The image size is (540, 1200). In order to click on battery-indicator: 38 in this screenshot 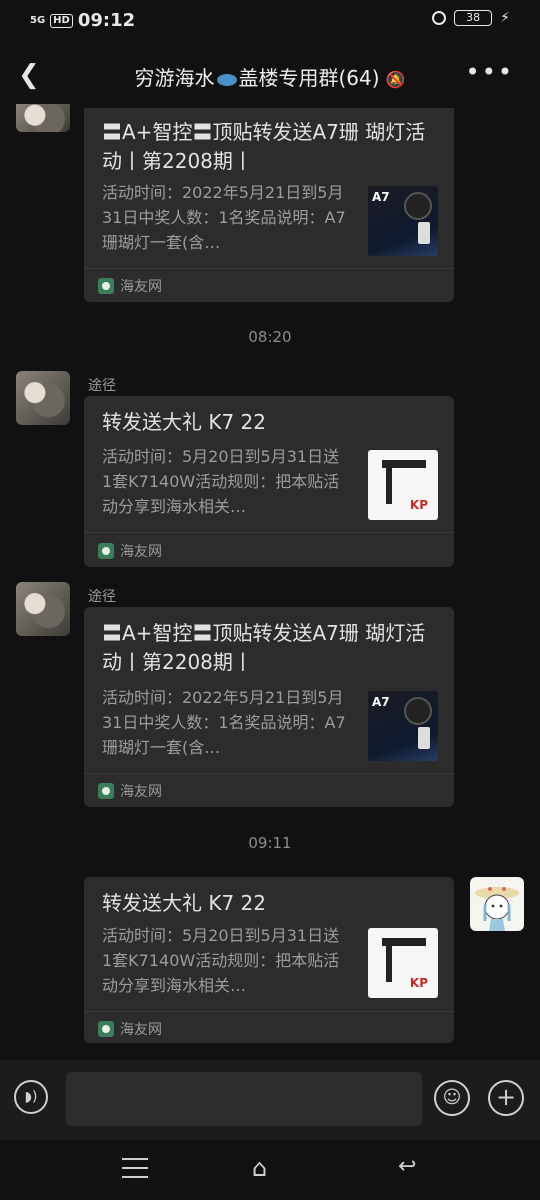, I will do `click(473, 18)`.